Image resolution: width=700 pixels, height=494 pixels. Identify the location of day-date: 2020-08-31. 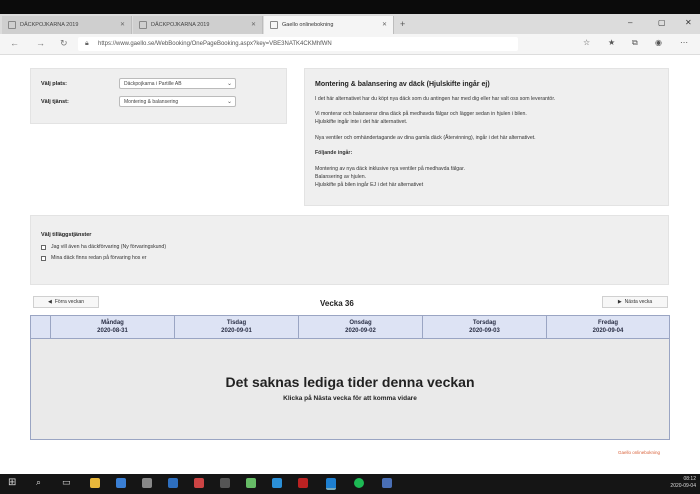
(112, 331).